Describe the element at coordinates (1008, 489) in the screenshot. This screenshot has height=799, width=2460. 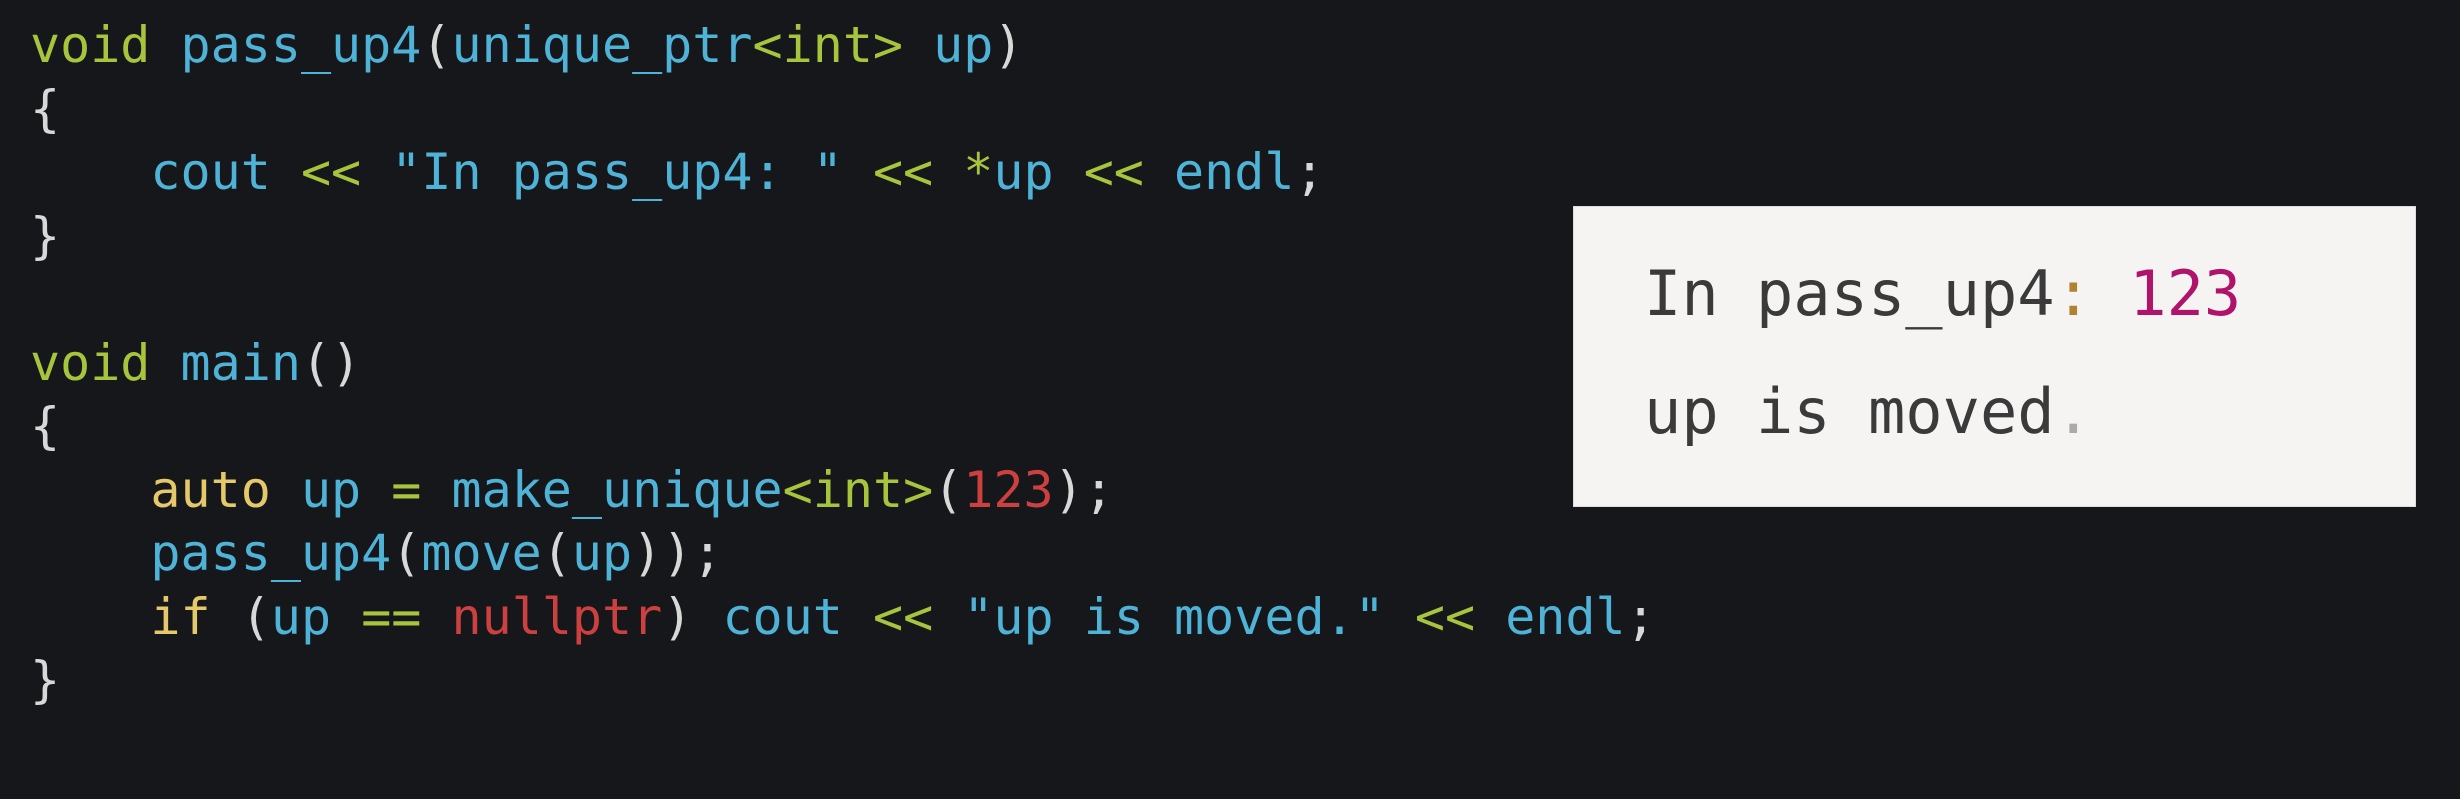
I see `code-token: 123` at that location.